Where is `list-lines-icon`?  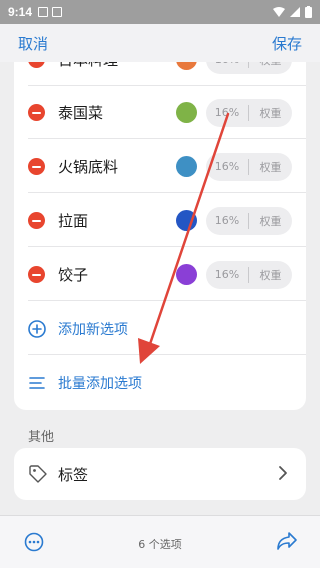 list-lines-icon is located at coordinates (37, 382).